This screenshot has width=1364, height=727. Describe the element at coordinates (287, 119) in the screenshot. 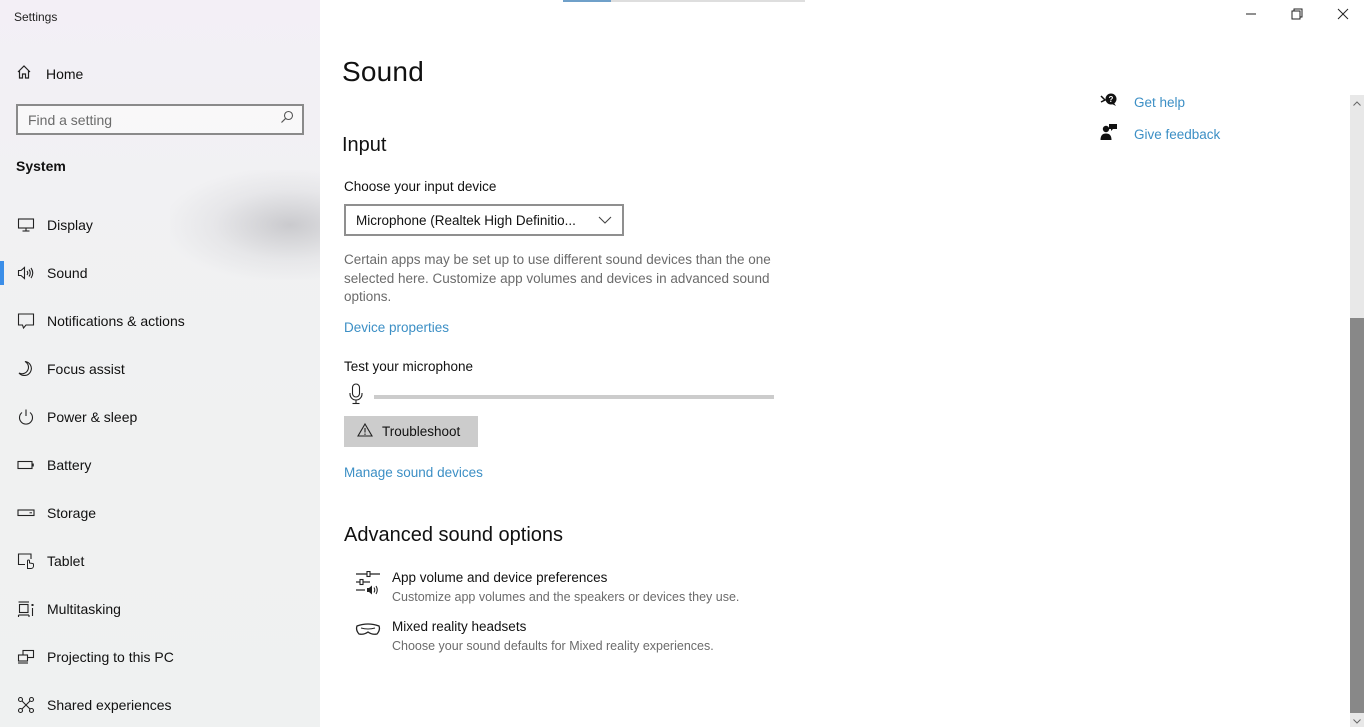

I see `search-icon` at that location.